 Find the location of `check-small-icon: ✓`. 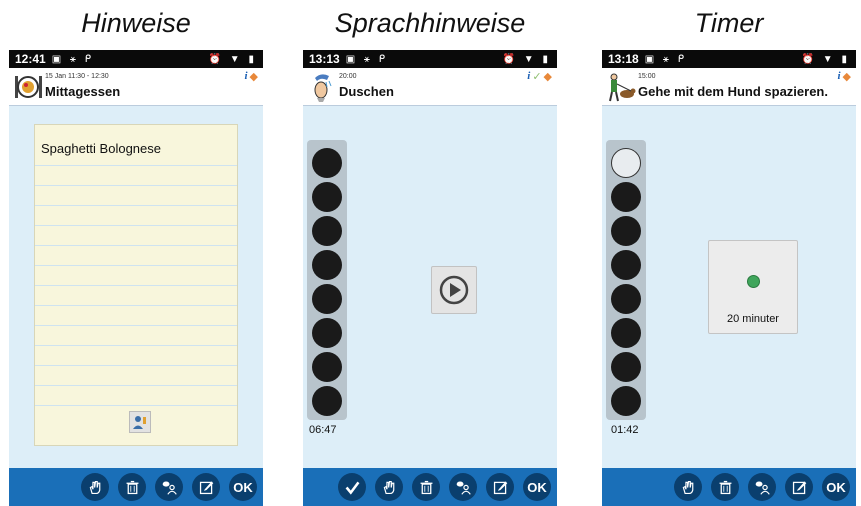

check-small-icon: ✓ is located at coordinates (536, 76).